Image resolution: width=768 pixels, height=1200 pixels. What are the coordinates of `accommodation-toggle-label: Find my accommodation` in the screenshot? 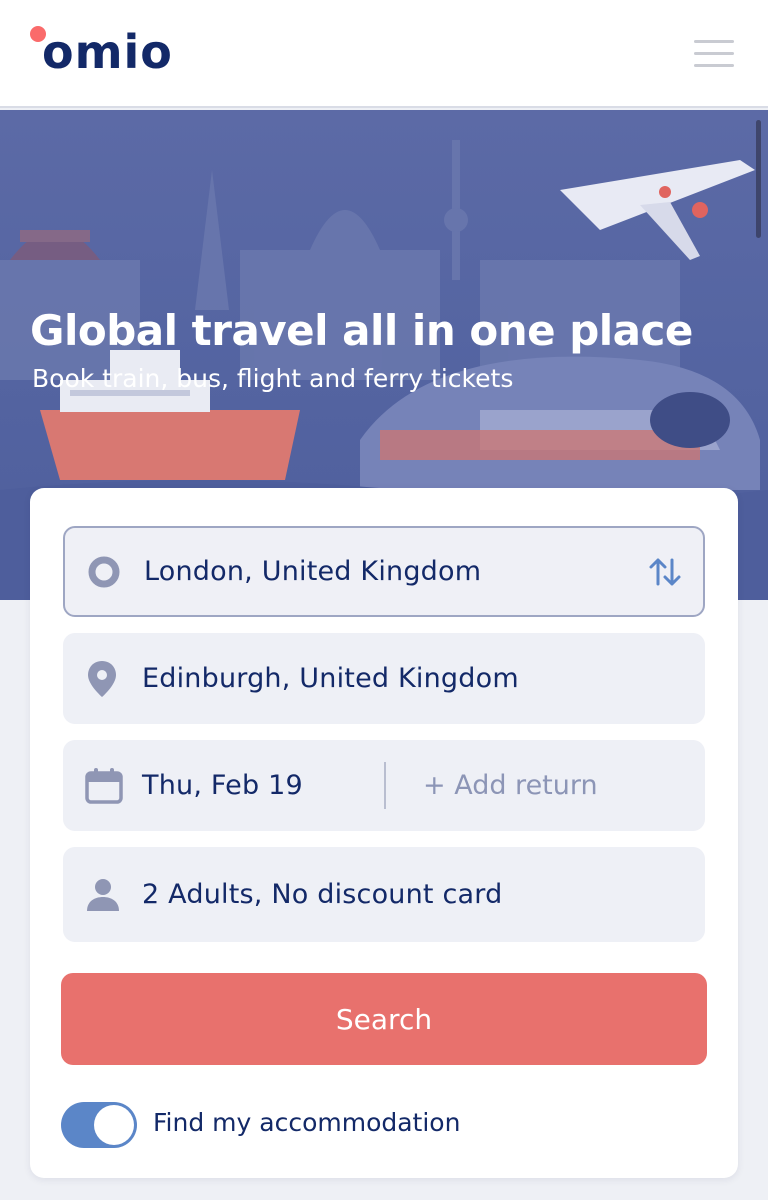 It's located at (307, 1122).